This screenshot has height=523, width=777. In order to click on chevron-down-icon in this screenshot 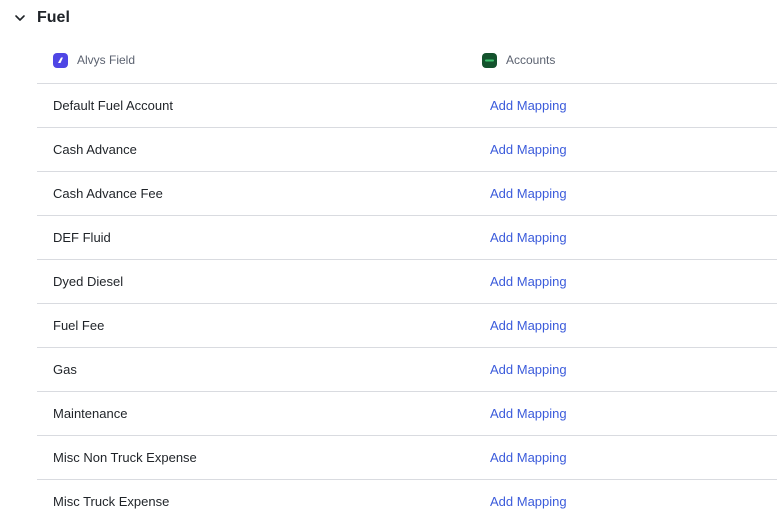, I will do `click(20, 18)`.